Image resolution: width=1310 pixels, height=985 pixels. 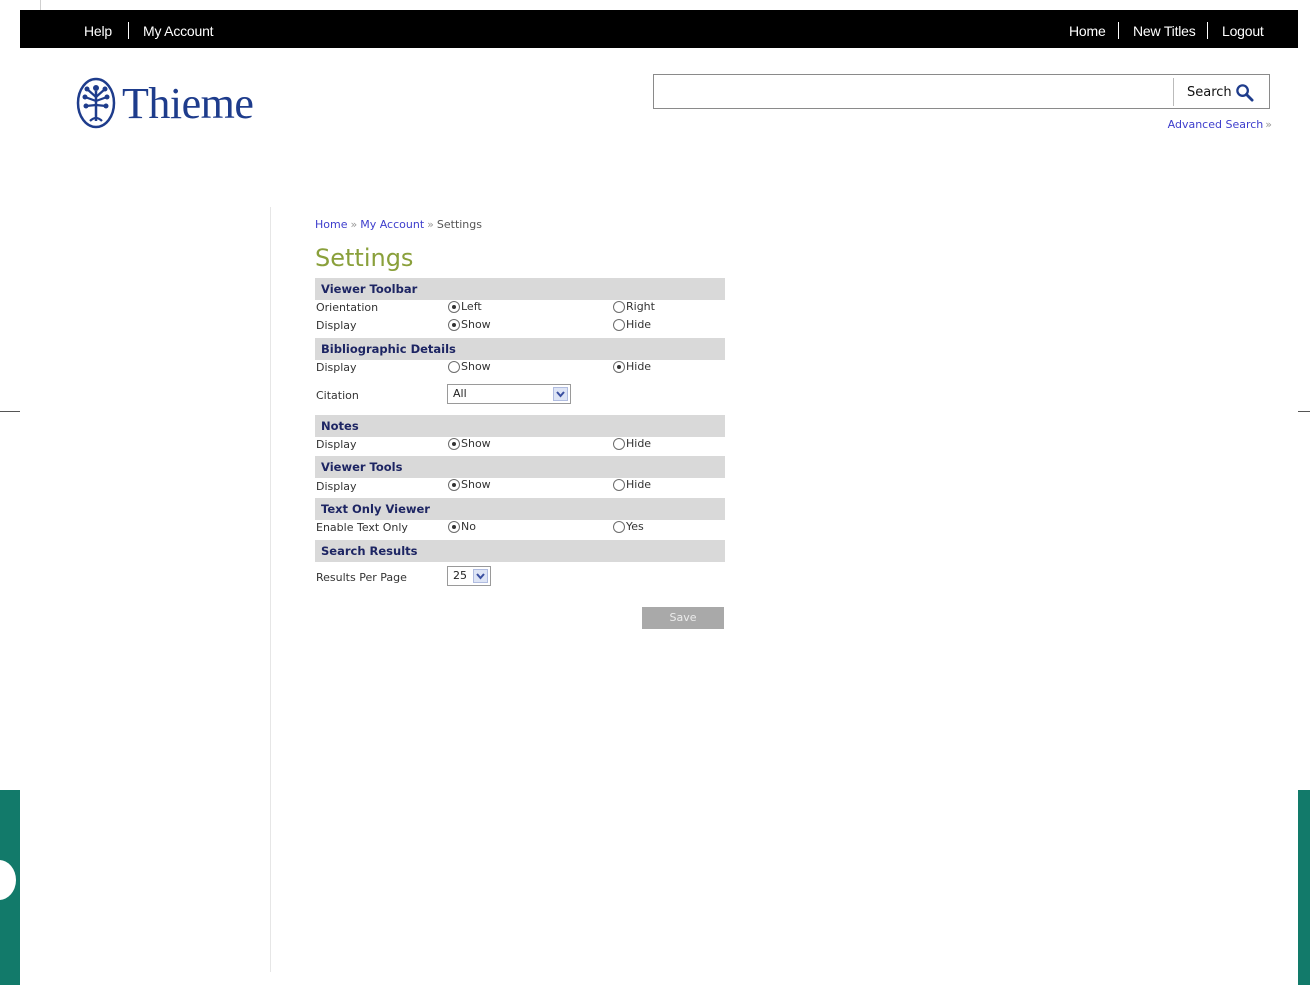 I want to click on search-button-label: Search, so click(x=1209, y=92).